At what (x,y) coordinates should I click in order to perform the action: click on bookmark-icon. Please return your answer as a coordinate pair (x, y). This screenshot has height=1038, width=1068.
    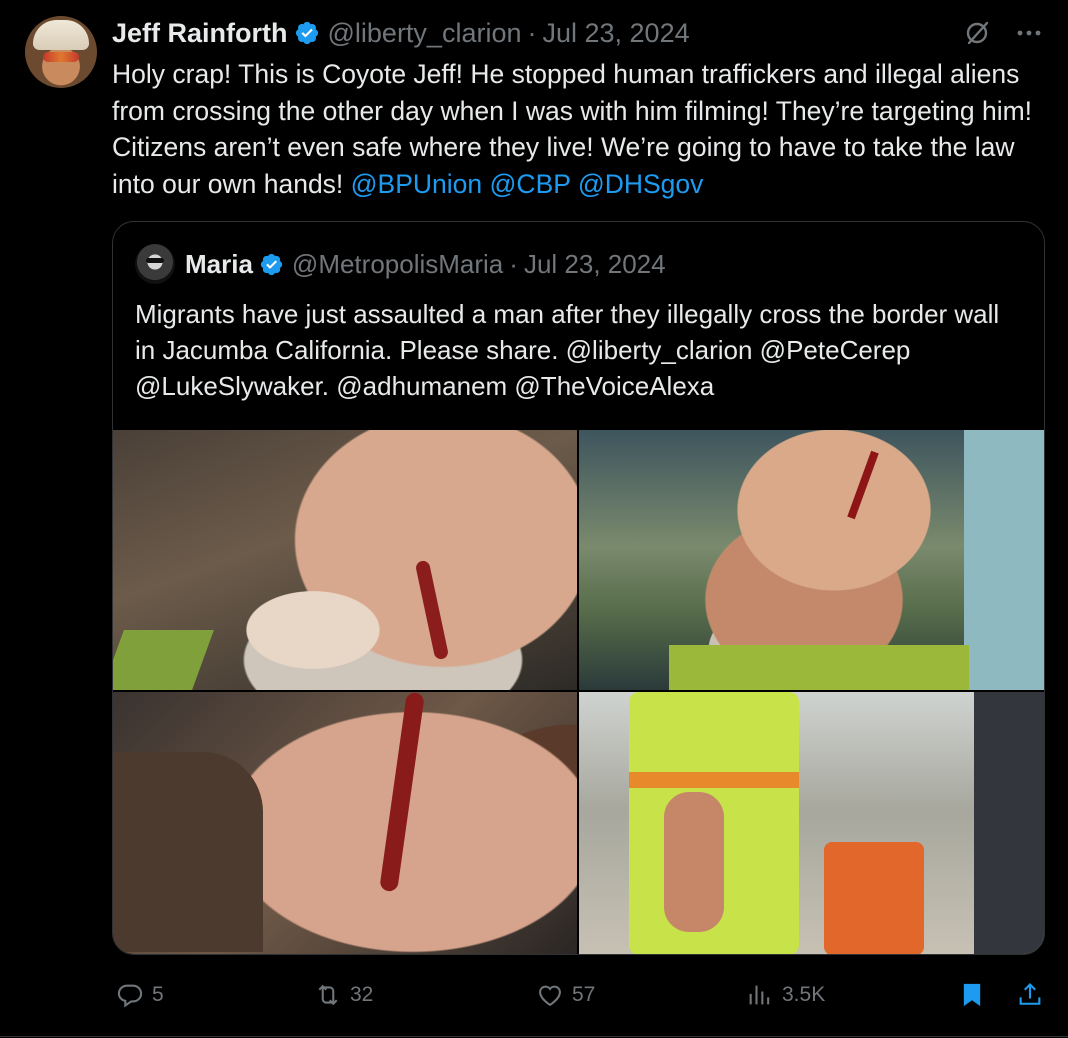
    Looking at the image, I should click on (972, 995).